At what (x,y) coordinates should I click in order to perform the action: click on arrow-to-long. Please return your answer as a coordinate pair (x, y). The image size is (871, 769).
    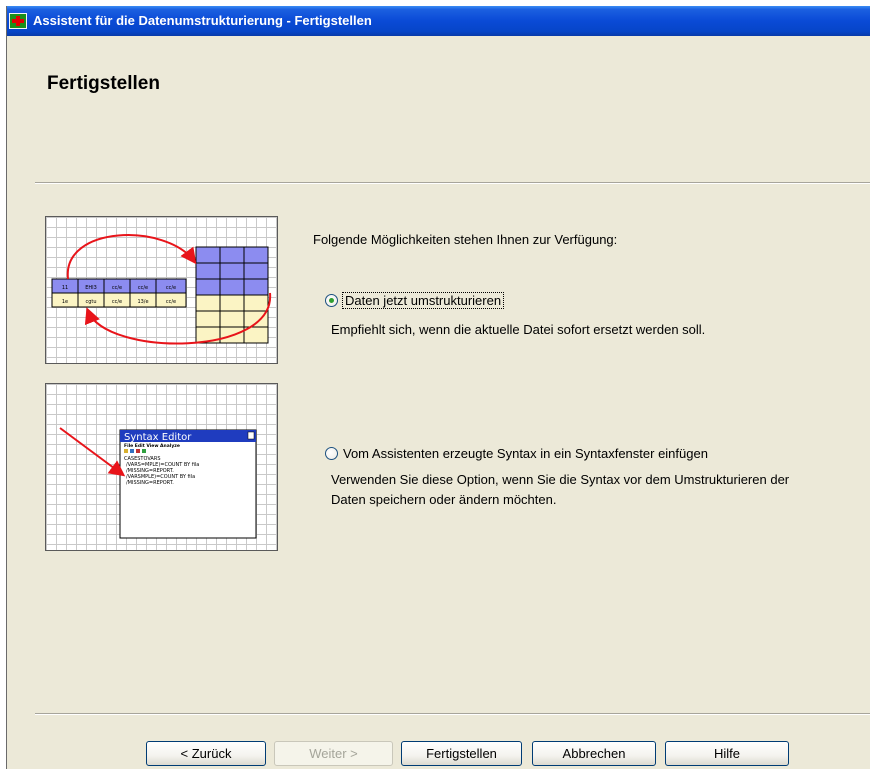
    Looking at the image, I should click on (131, 257).